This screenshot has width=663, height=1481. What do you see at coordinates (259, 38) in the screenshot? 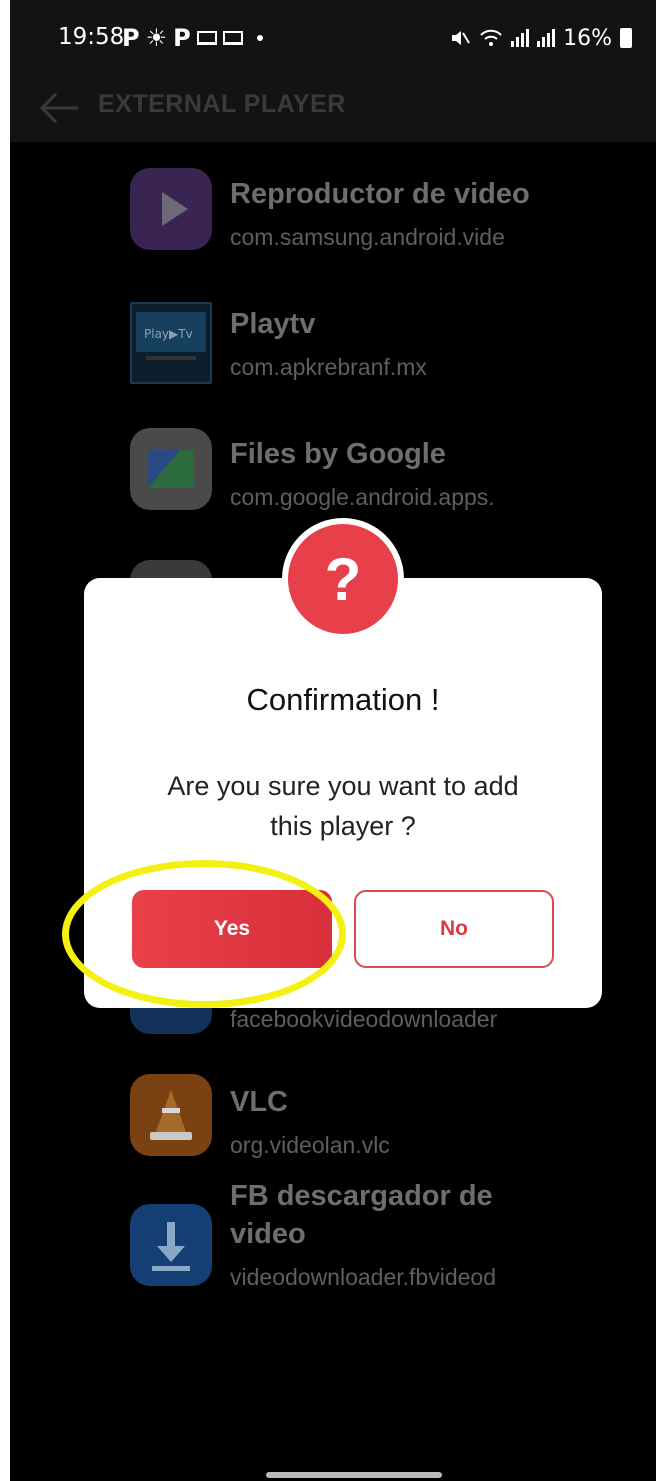
I see `more-dot-icon` at bounding box center [259, 38].